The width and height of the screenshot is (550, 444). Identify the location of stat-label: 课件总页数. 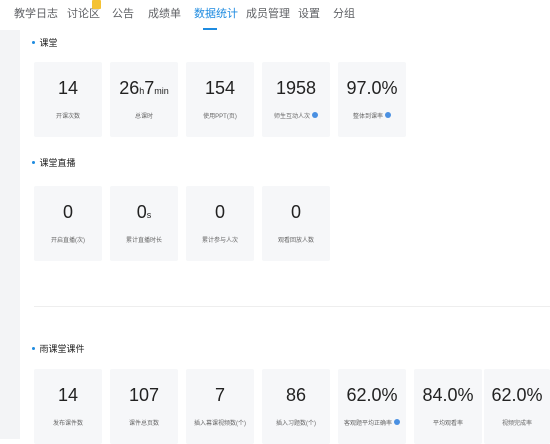
(143, 424).